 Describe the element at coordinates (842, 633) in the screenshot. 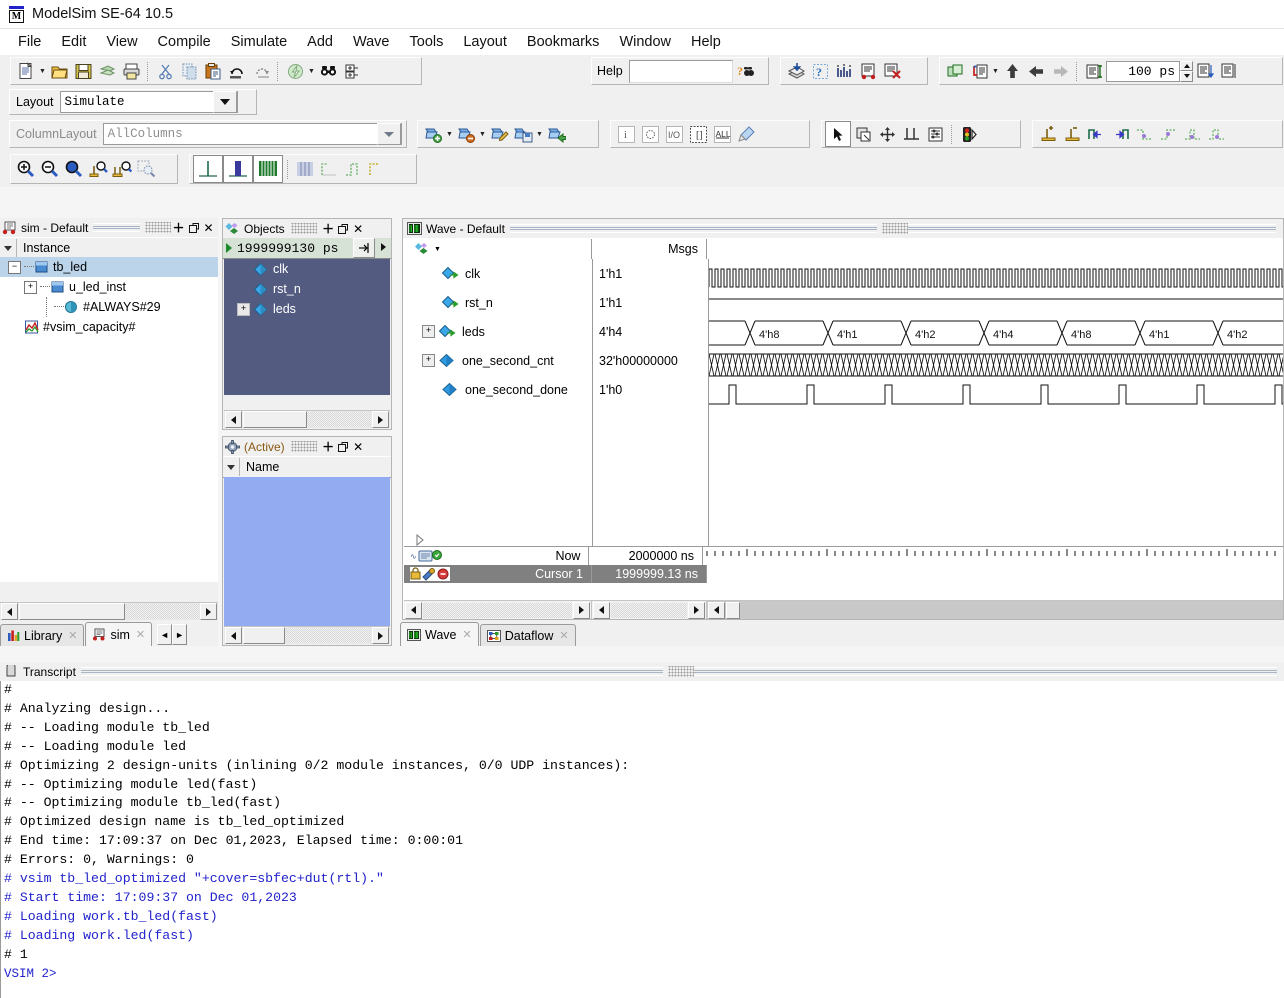

I see `wave-tabbar: Wave ✕ Dataflow ✕` at that location.